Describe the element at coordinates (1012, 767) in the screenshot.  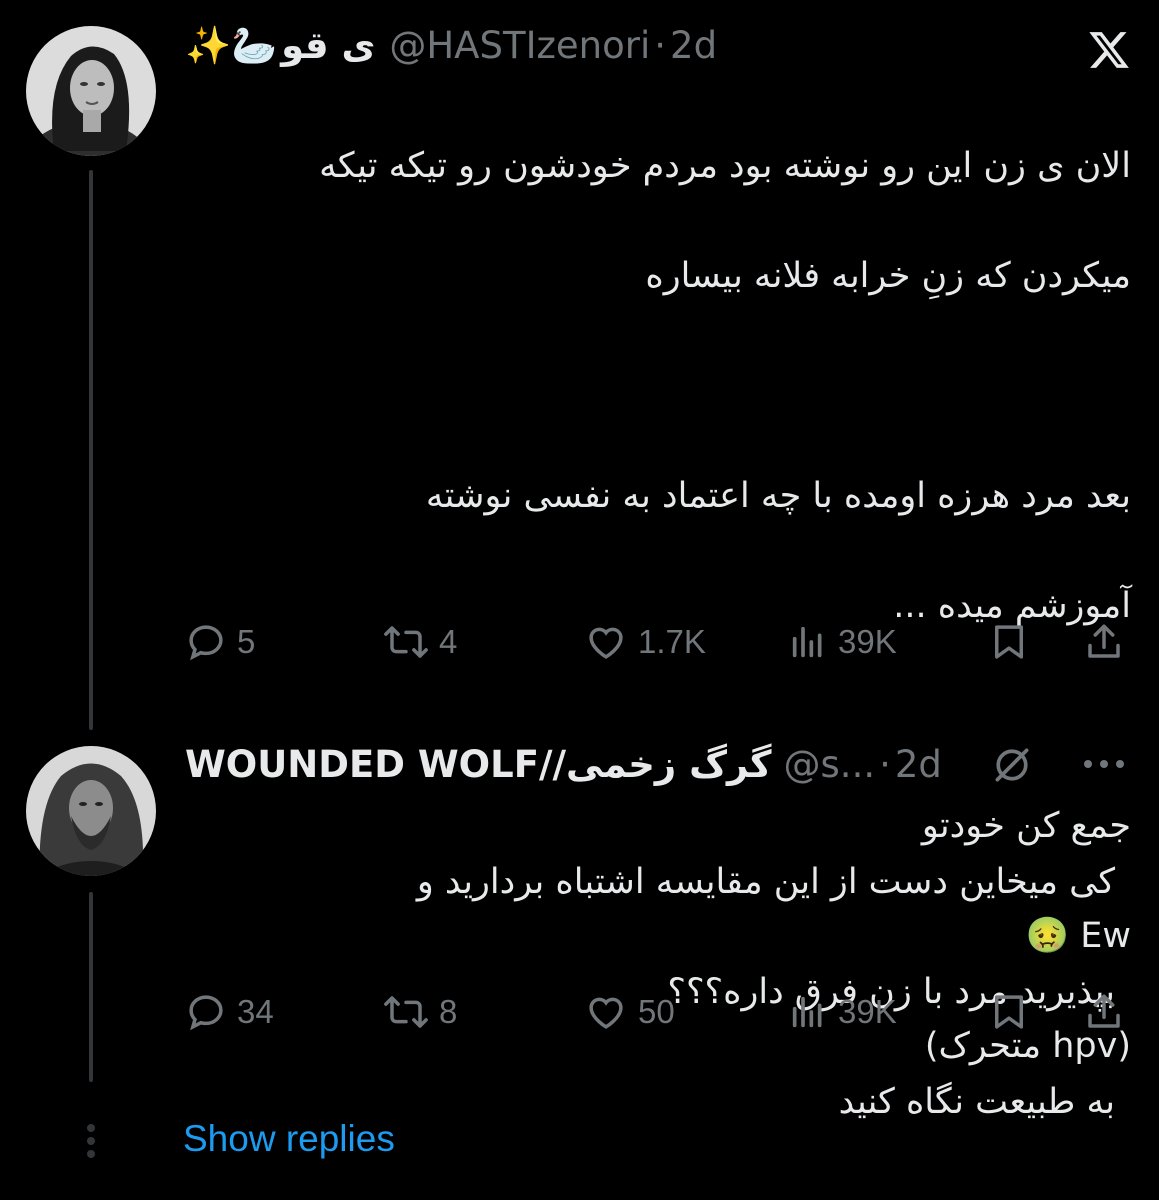
I see `muted-slash-icon` at that location.